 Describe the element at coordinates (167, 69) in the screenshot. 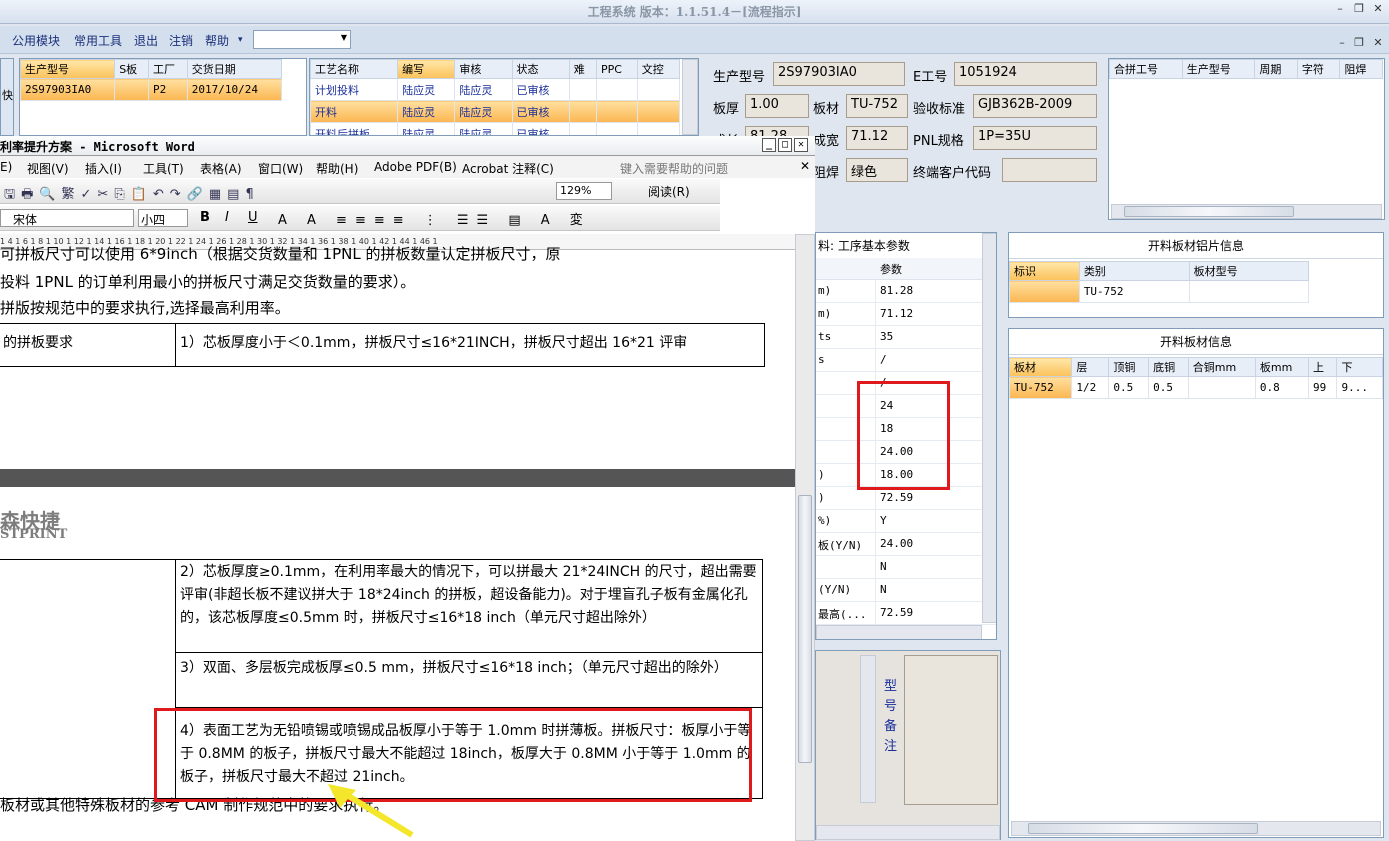

I see `col-factory: 工厂` at that location.